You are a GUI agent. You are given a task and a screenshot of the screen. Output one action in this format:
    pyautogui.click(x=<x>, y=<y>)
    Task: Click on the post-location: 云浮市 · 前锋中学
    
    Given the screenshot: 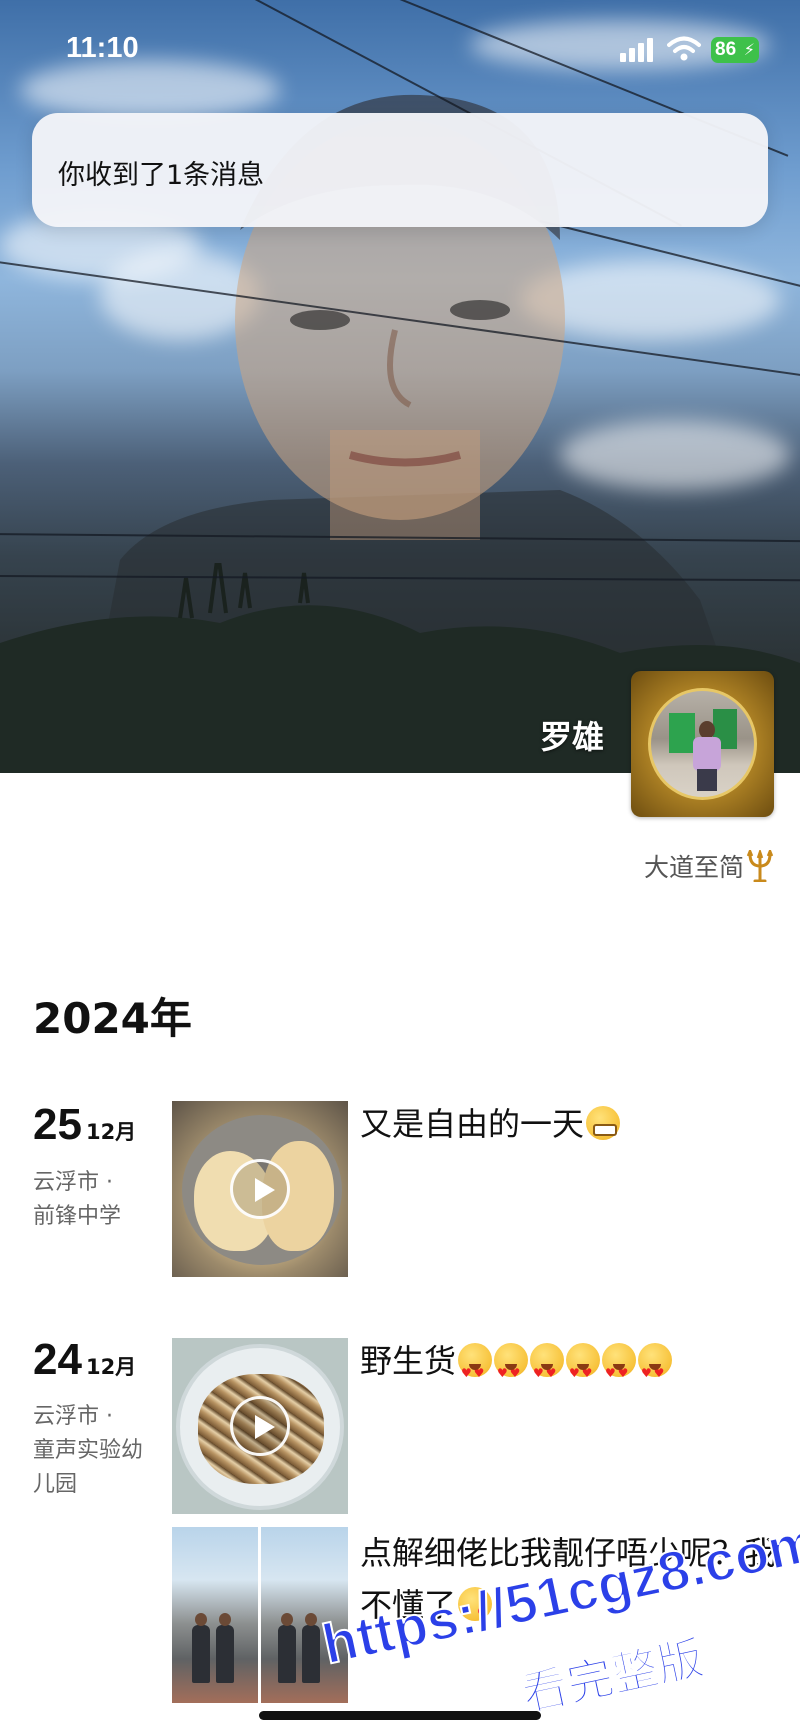 What is the action you would take?
    pyautogui.click(x=98, y=1200)
    